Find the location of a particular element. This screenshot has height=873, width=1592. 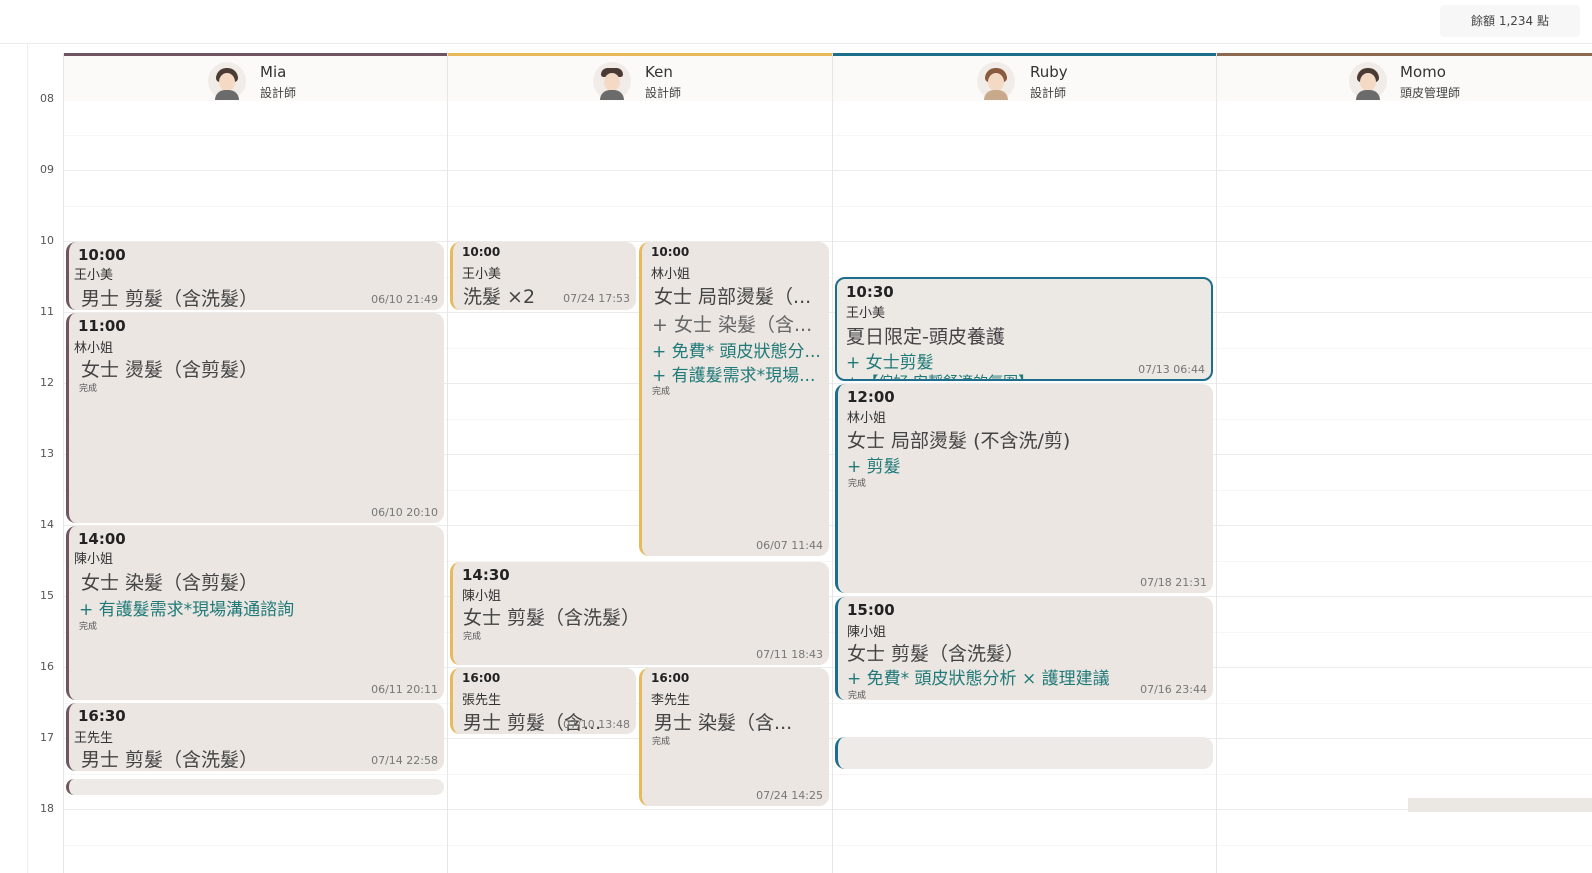

appointment-timestamp: 07/13 06:44 is located at coordinates (1171, 369).